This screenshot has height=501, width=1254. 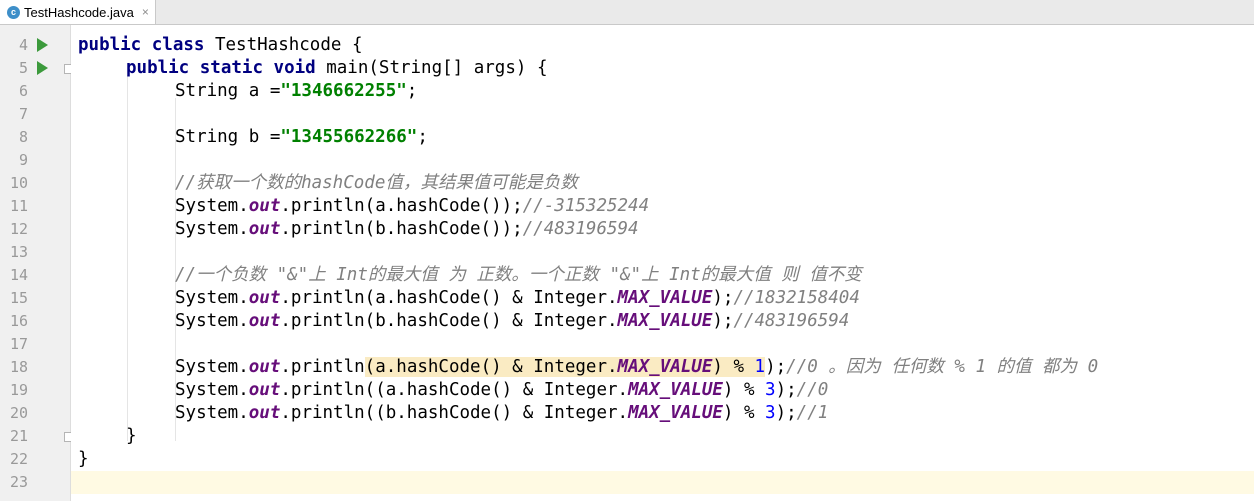 I want to click on string-literal: "1346662255", so click(x=343, y=91).